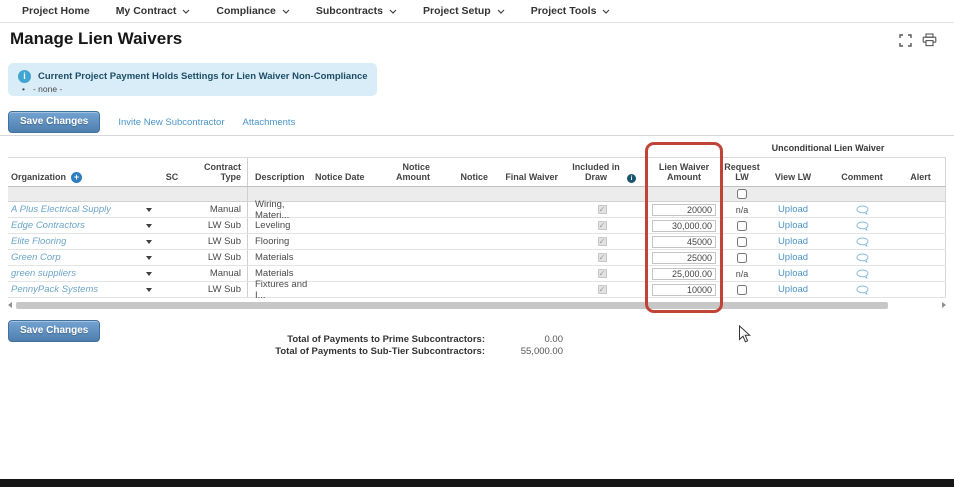 This screenshot has height=487, width=954. I want to click on scroll-left-arrow-icon, so click(10, 305).